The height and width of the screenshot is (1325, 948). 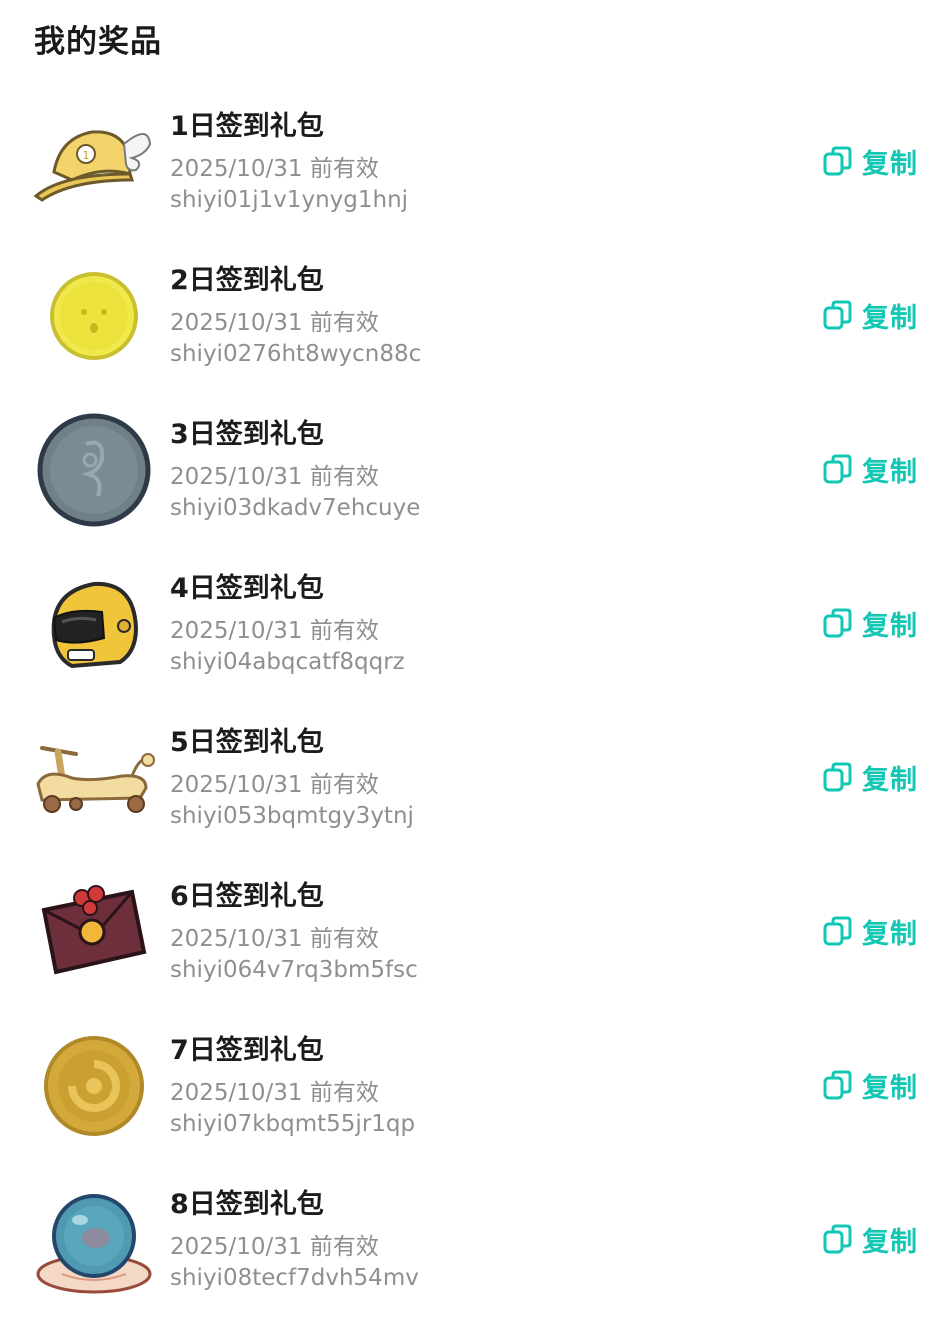 I want to click on prize-code: shiyi03dkadv7ehcuye, so click(x=295, y=508).